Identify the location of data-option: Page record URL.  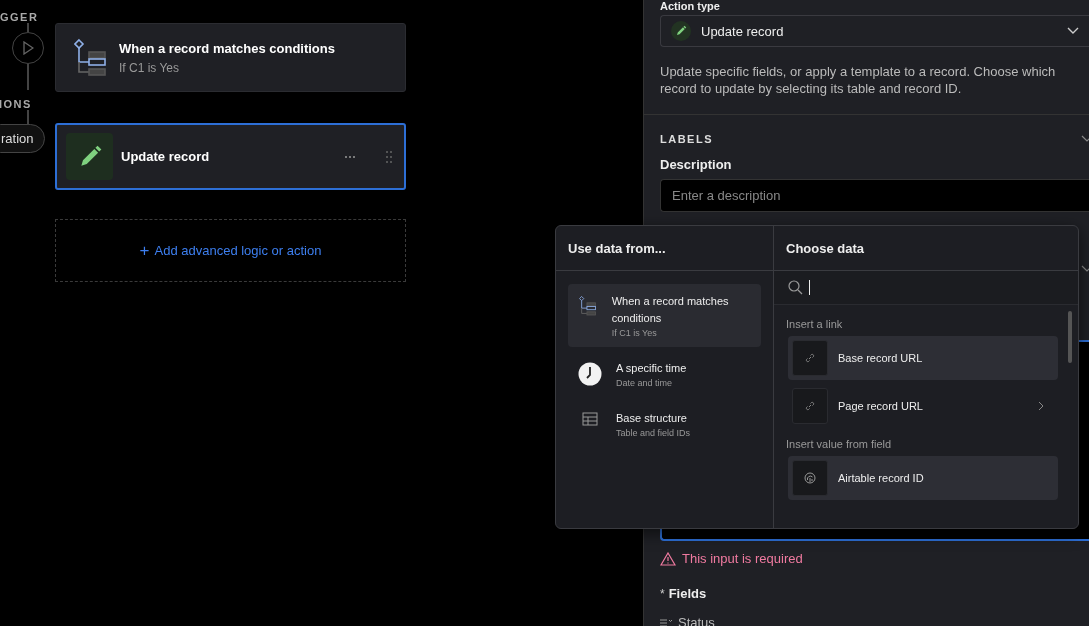
(923, 406).